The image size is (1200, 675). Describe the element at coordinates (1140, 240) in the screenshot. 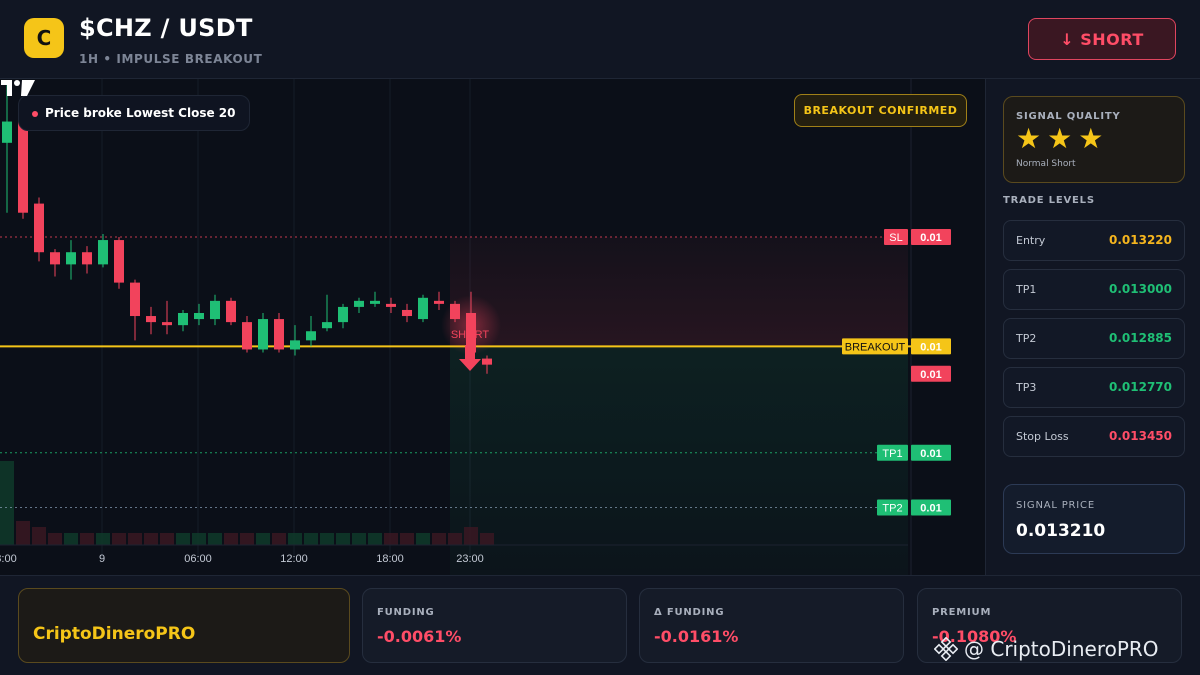

I see `level-value: 0.013220` at that location.